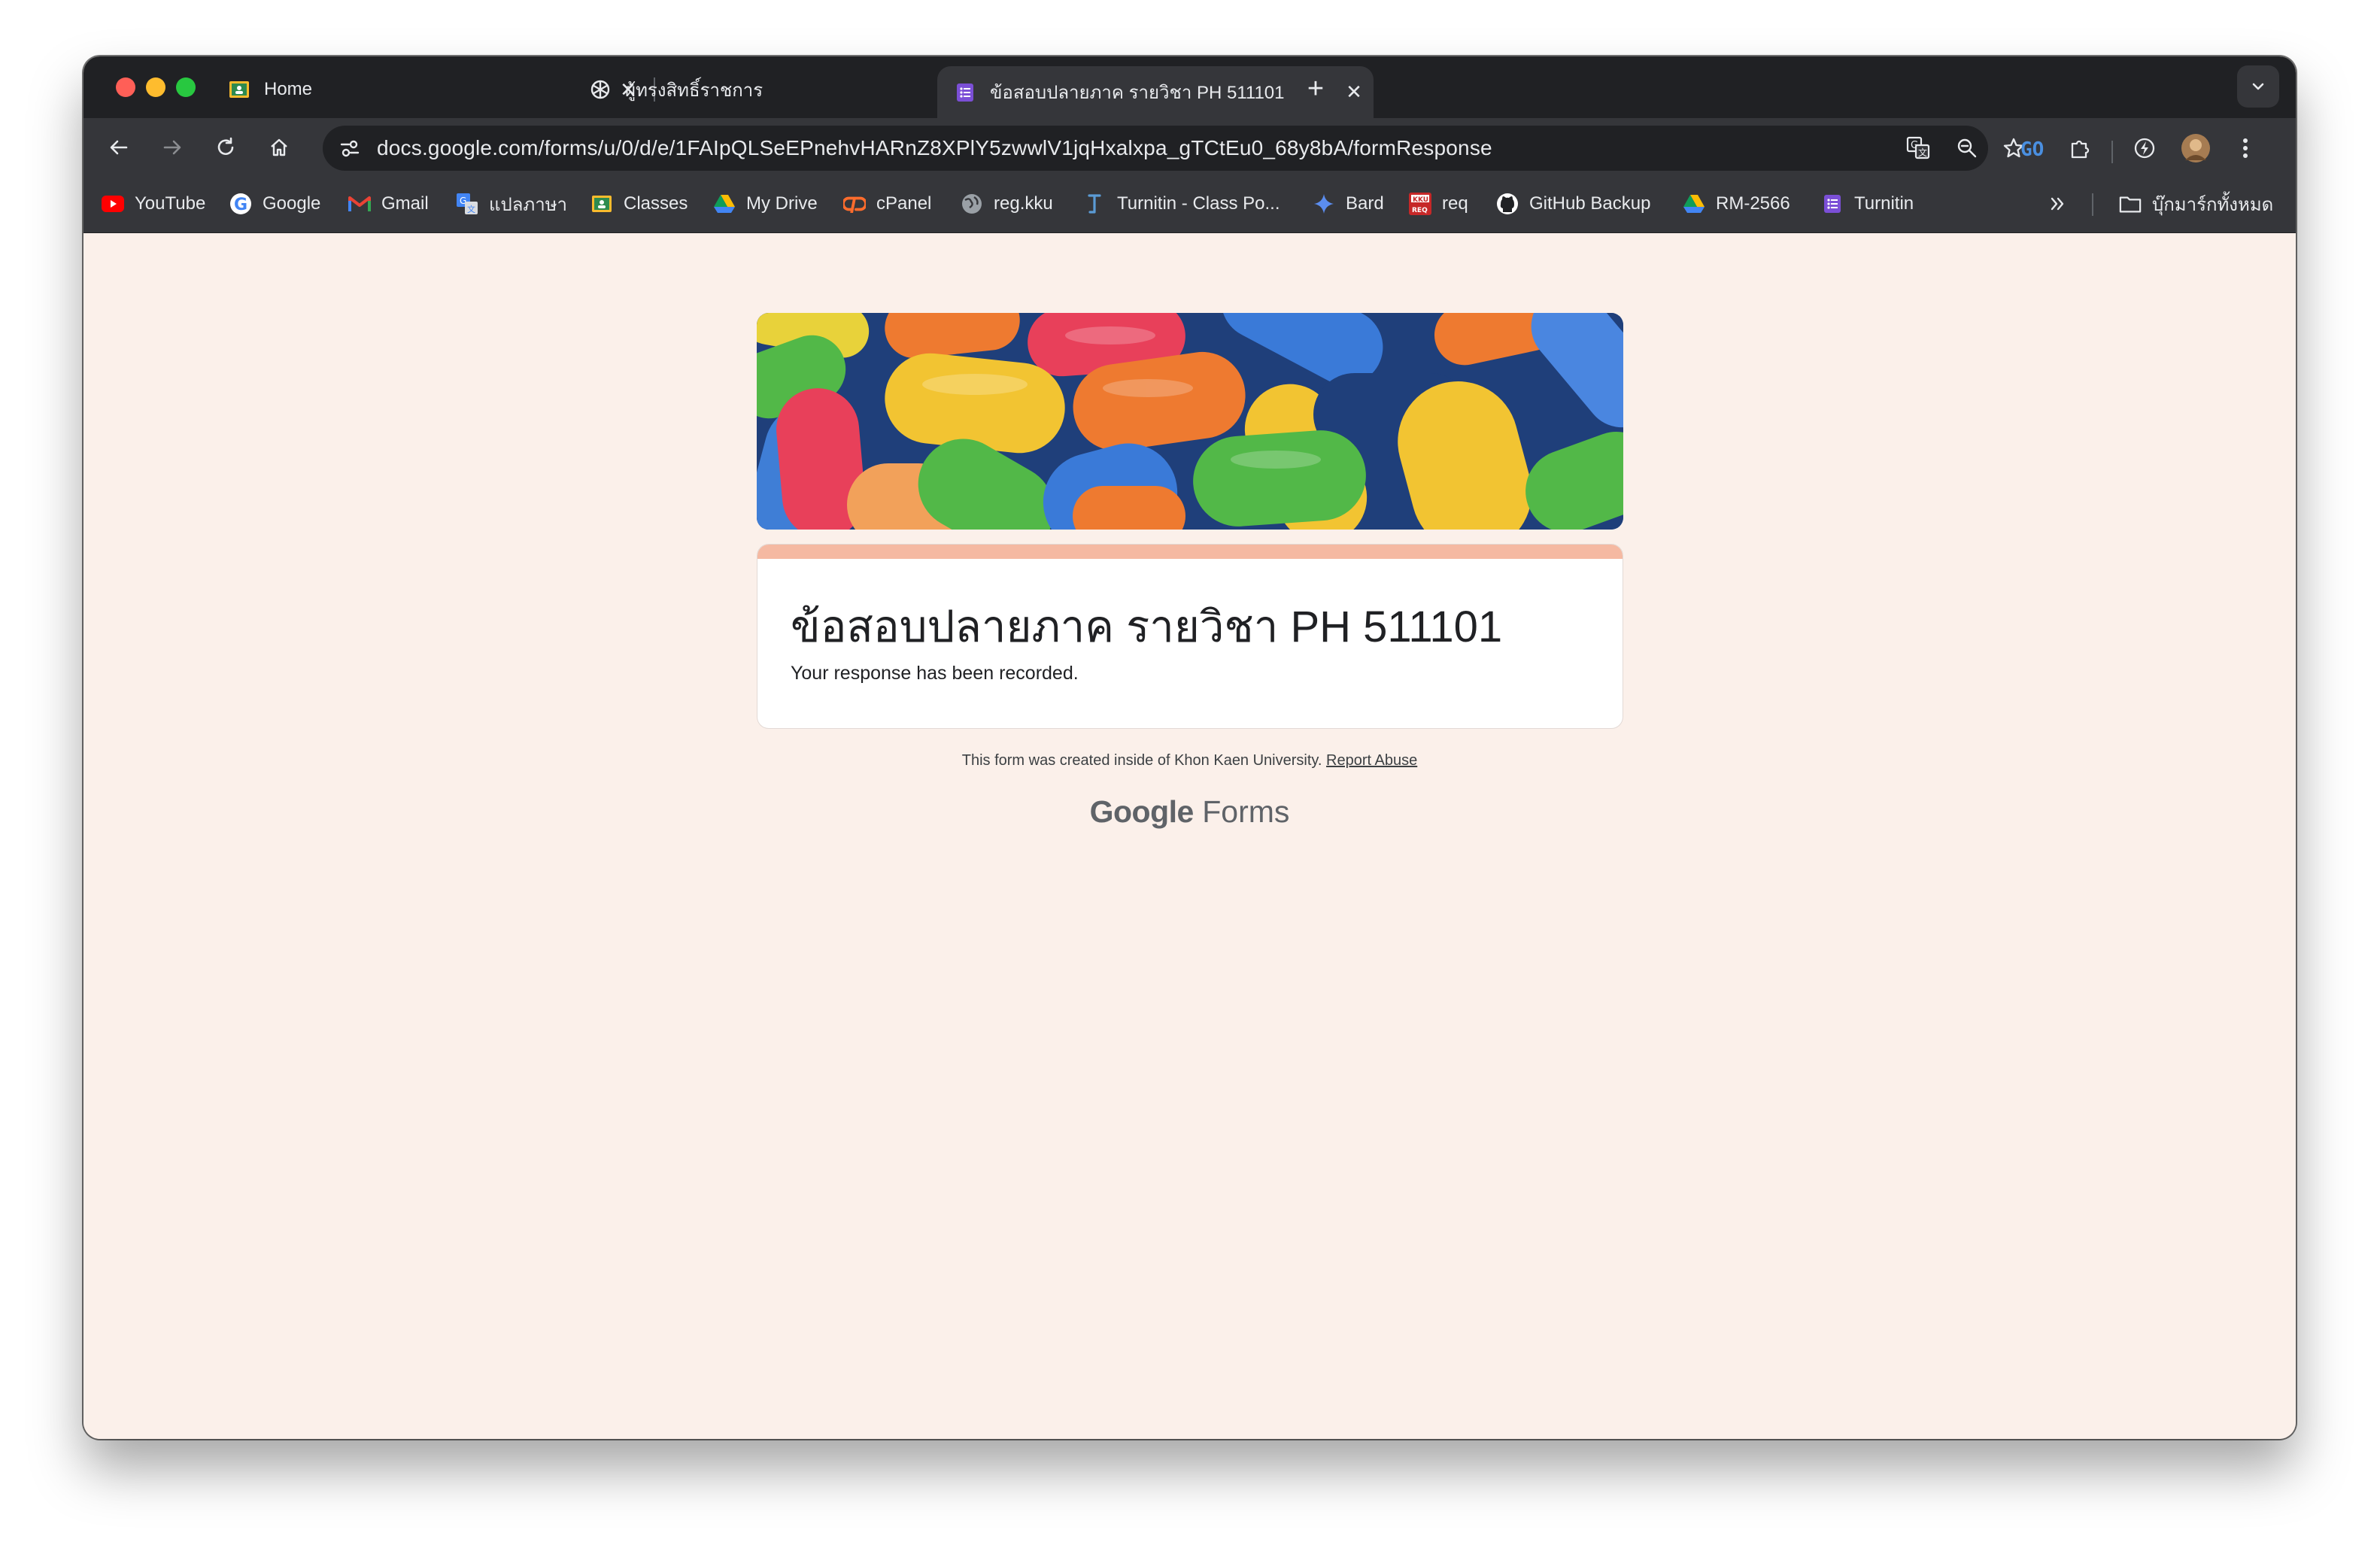 The image size is (2380, 1551). What do you see at coordinates (2245, 149) in the screenshot?
I see `more-menu-icon` at bounding box center [2245, 149].